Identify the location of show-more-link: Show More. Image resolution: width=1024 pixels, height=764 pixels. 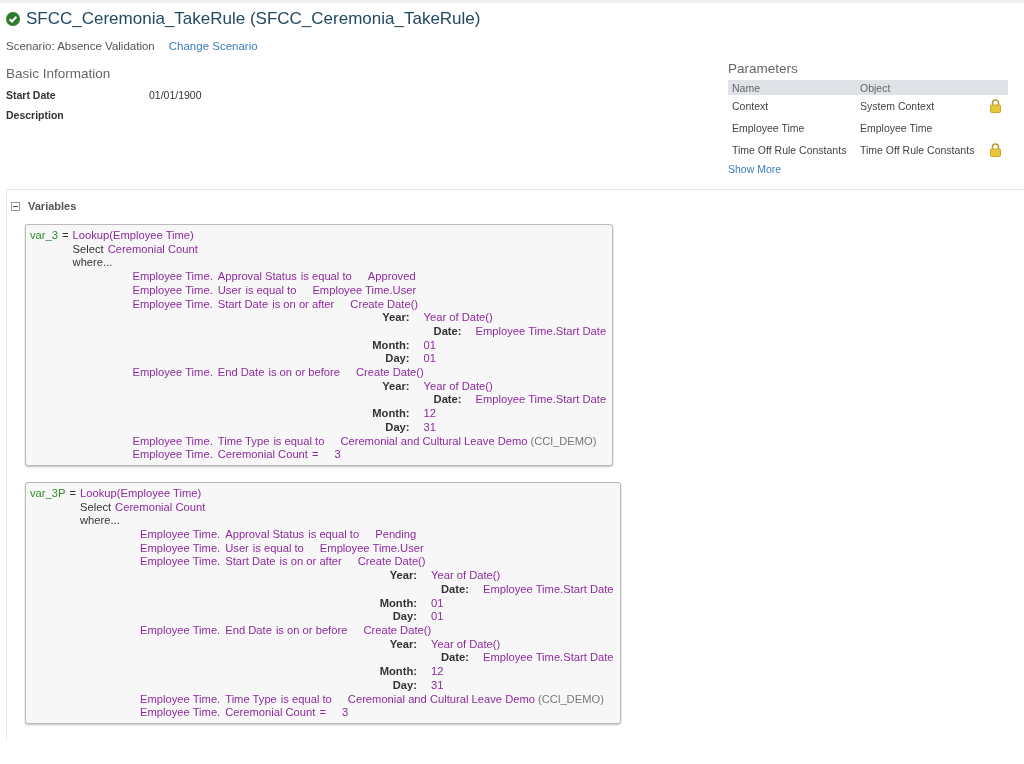
(868, 169).